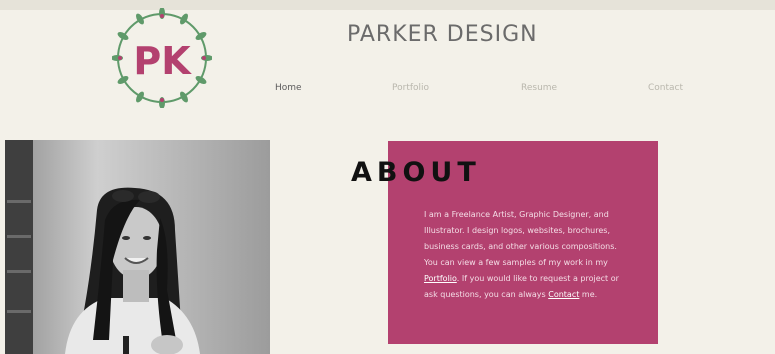 The height and width of the screenshot is (354, 775). Describe the element at coordinates (442, 34) in the screenshot. I see `site-title: PARKER DESIGN` at that location.